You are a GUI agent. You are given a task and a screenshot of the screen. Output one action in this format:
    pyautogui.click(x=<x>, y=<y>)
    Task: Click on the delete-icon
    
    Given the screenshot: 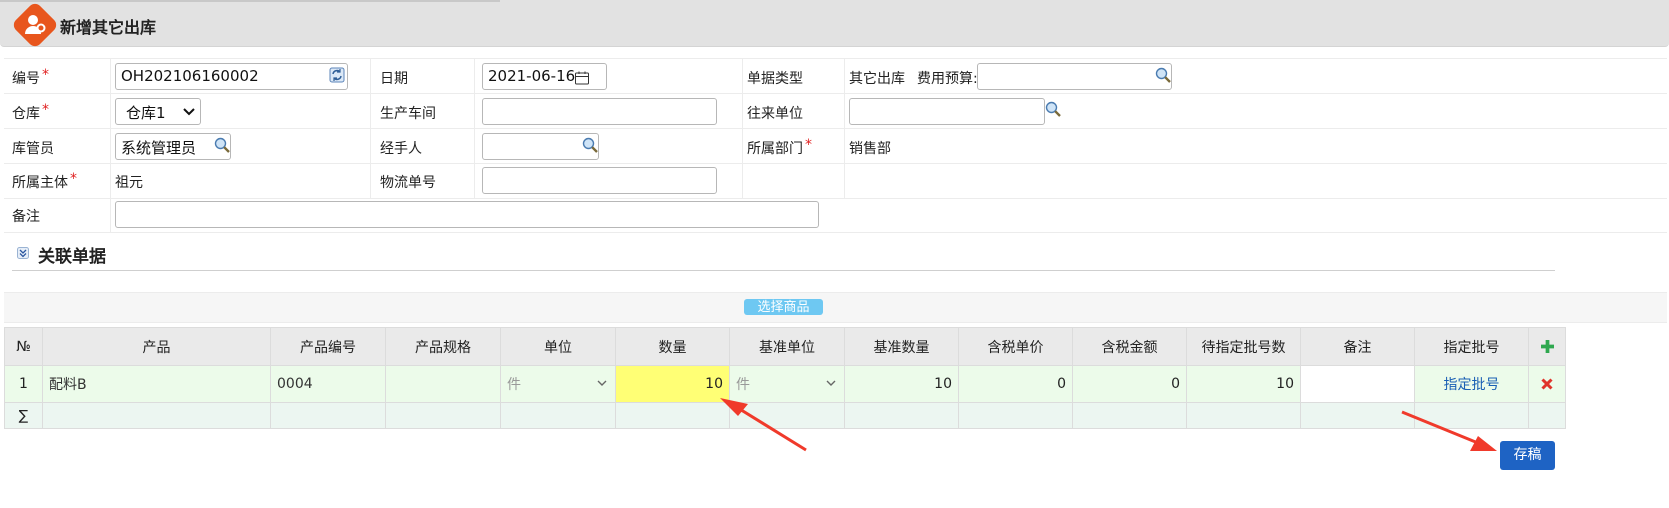 What is the action you would take?
    pyautogui.click(x=1547, y=384)
    